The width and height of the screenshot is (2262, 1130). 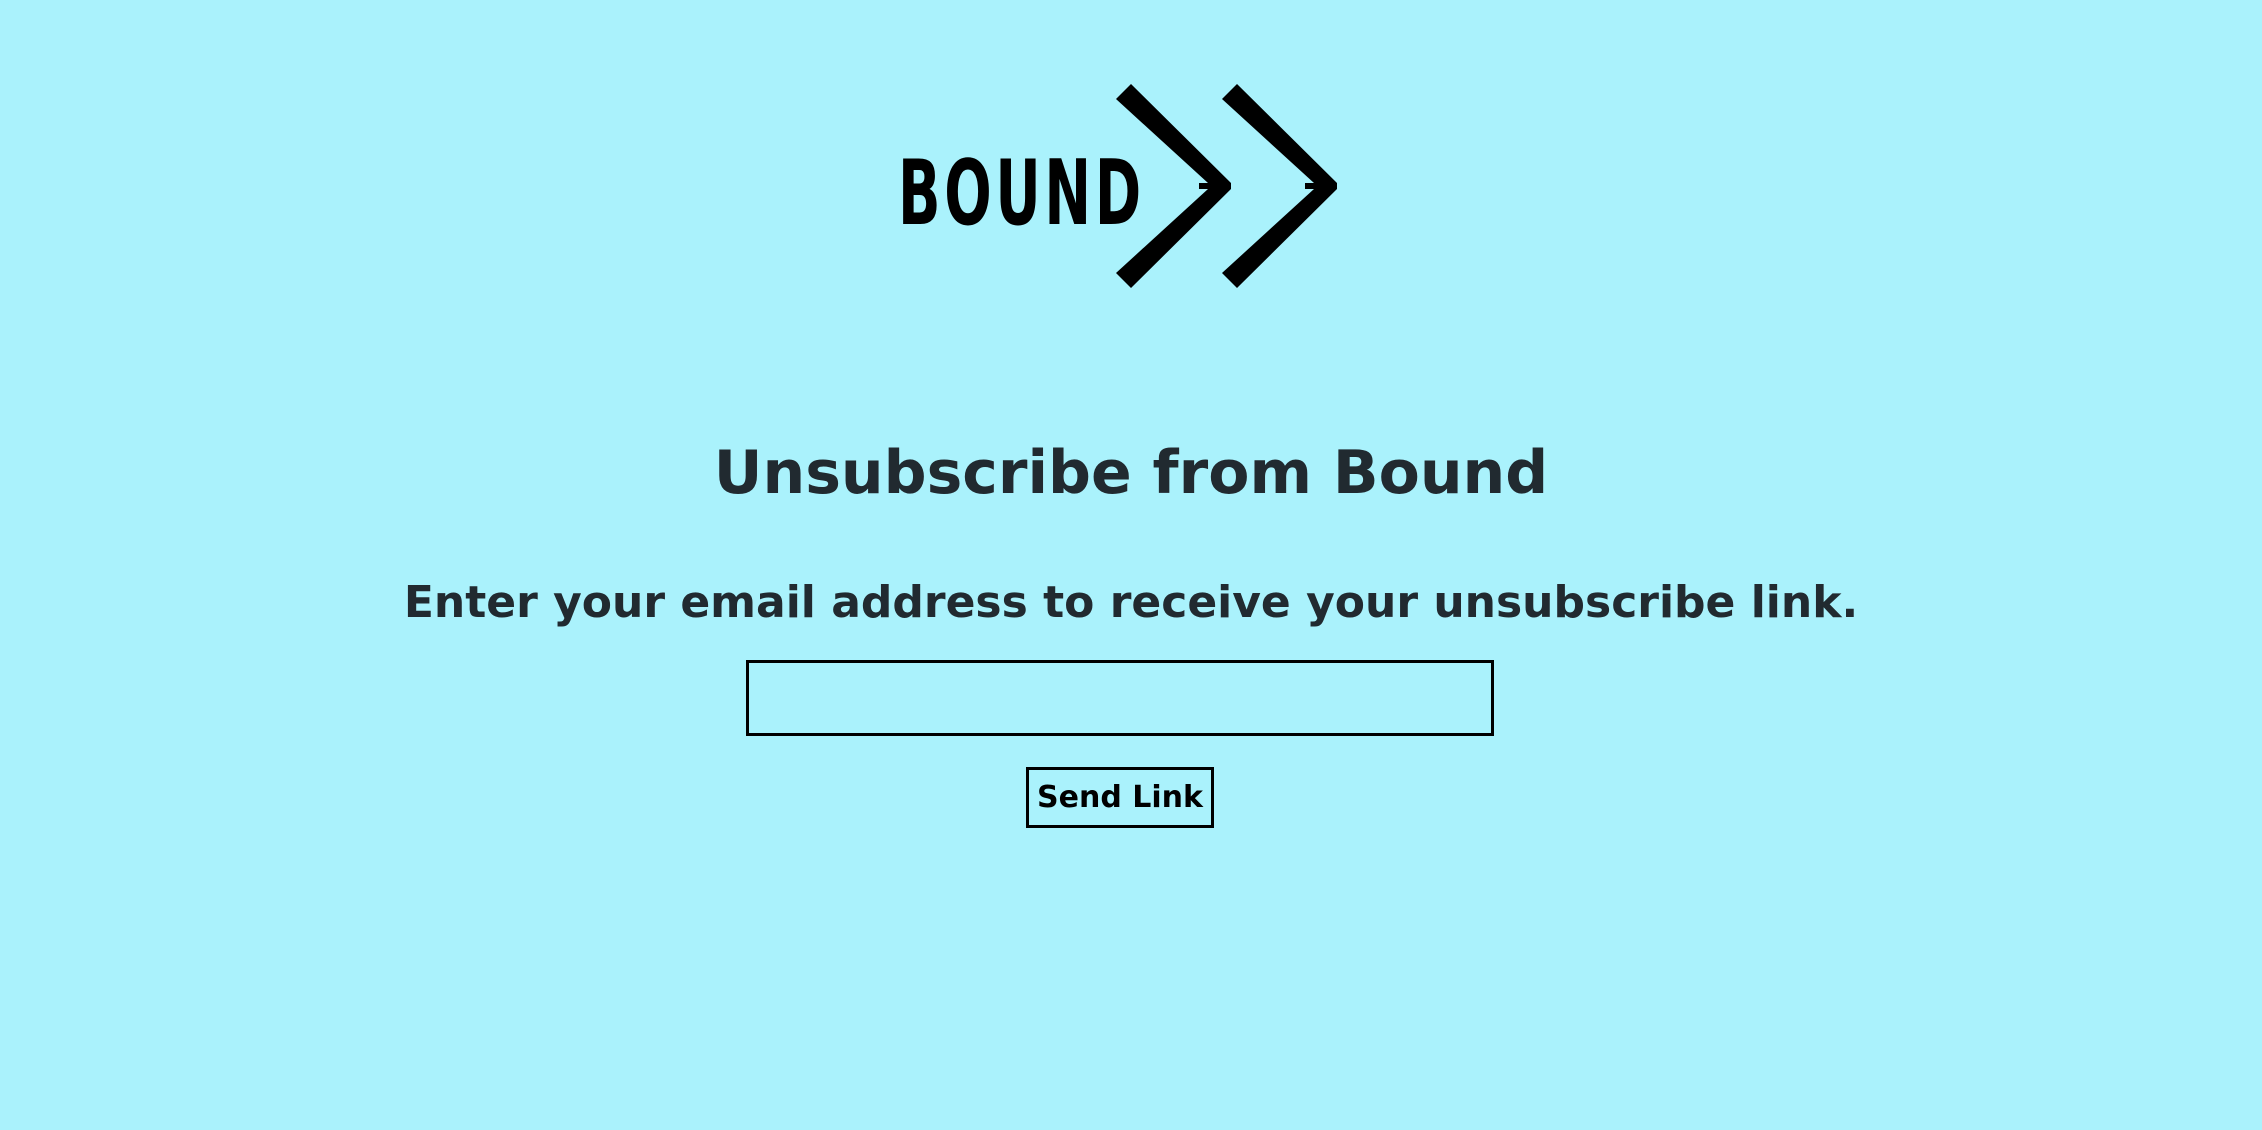 What do you see at coordinates (1021, 193) in the screenshot?
I see `logo-wordmark: BOUND` at bounding box center [1021, 193].